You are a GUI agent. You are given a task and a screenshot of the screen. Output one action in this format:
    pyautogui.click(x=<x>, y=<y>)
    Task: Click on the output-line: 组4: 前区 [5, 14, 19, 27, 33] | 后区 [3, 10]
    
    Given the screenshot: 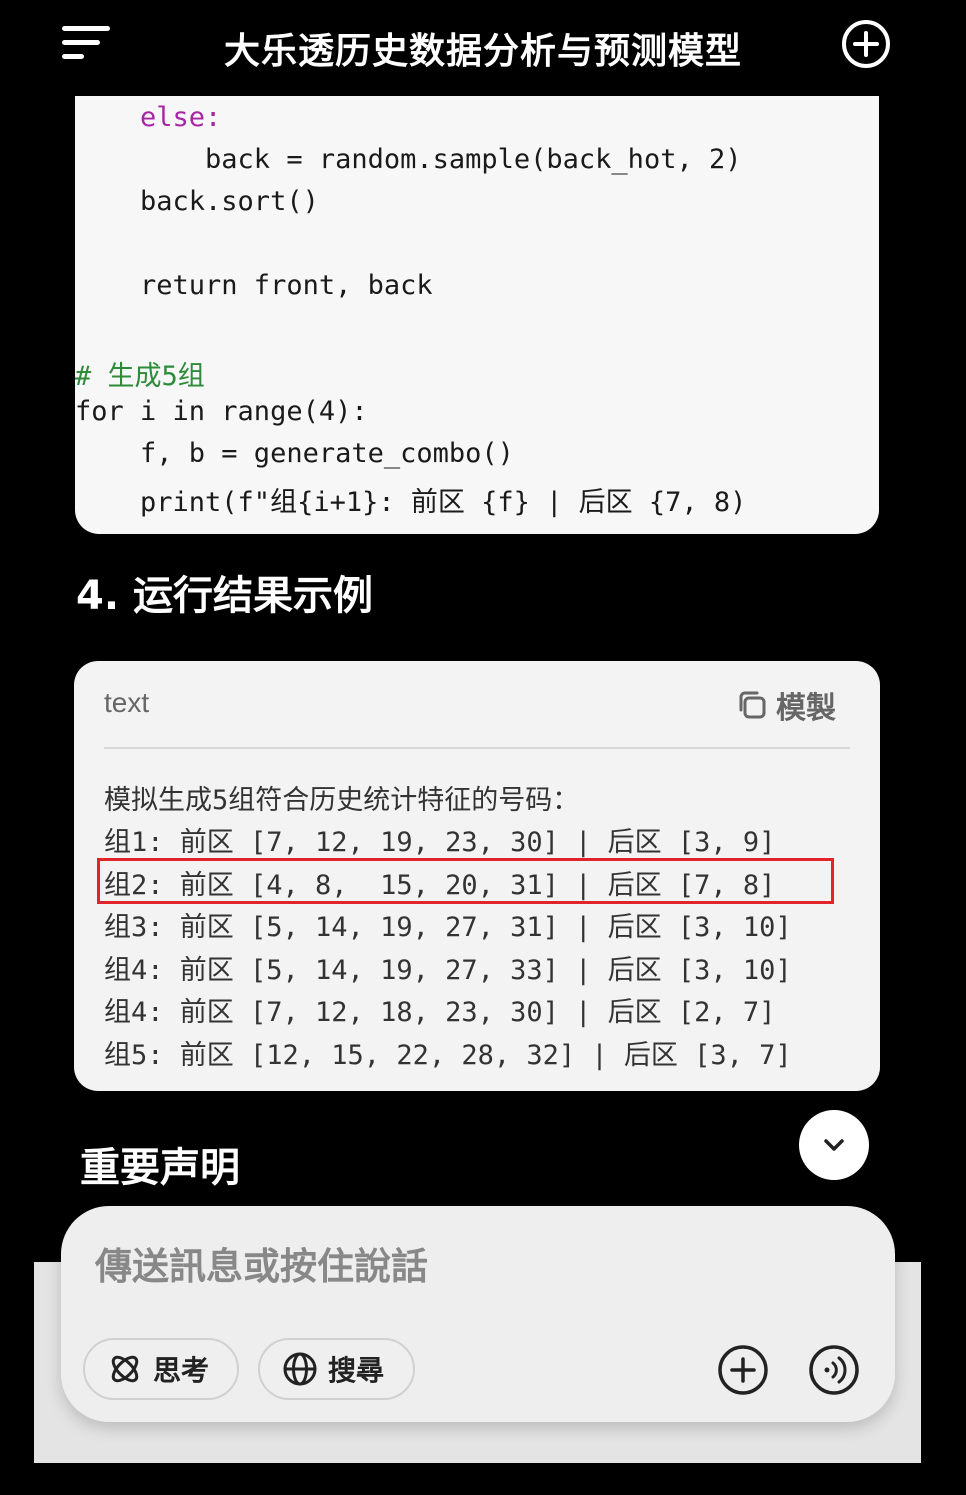 What is the action you would take?
    pyautogui.click(x=448, y=970)
    